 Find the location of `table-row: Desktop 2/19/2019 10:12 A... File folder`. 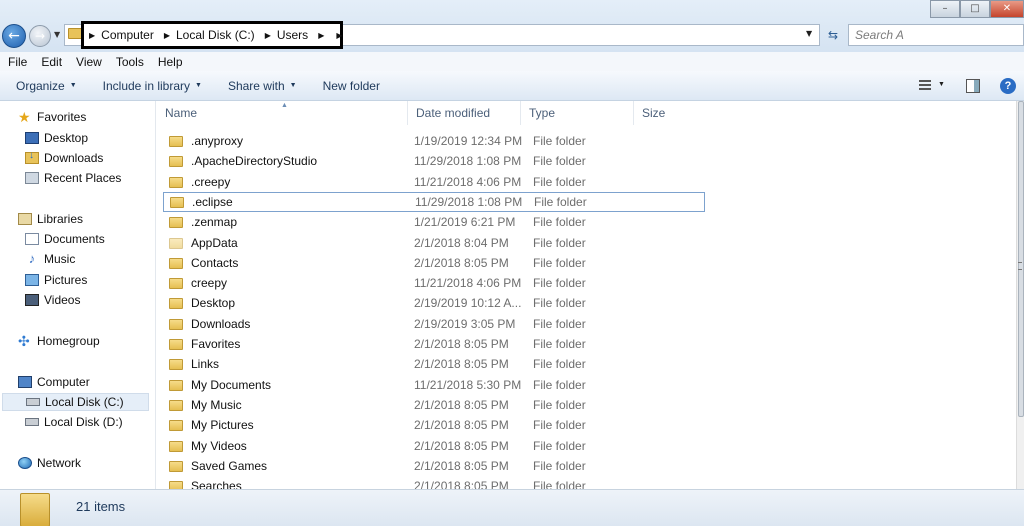

table-row: Desktop 2/19/2019 10:12 A... File folder is located at coordinates (434, 303).